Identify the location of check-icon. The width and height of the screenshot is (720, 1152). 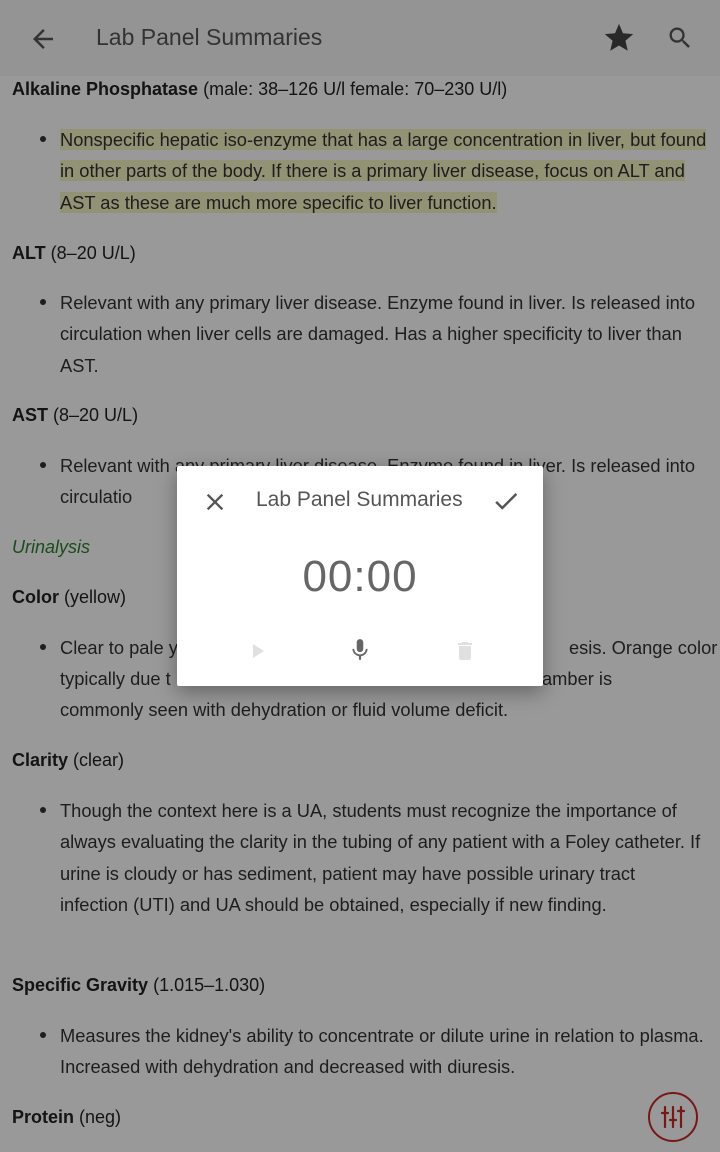
(506, 501).